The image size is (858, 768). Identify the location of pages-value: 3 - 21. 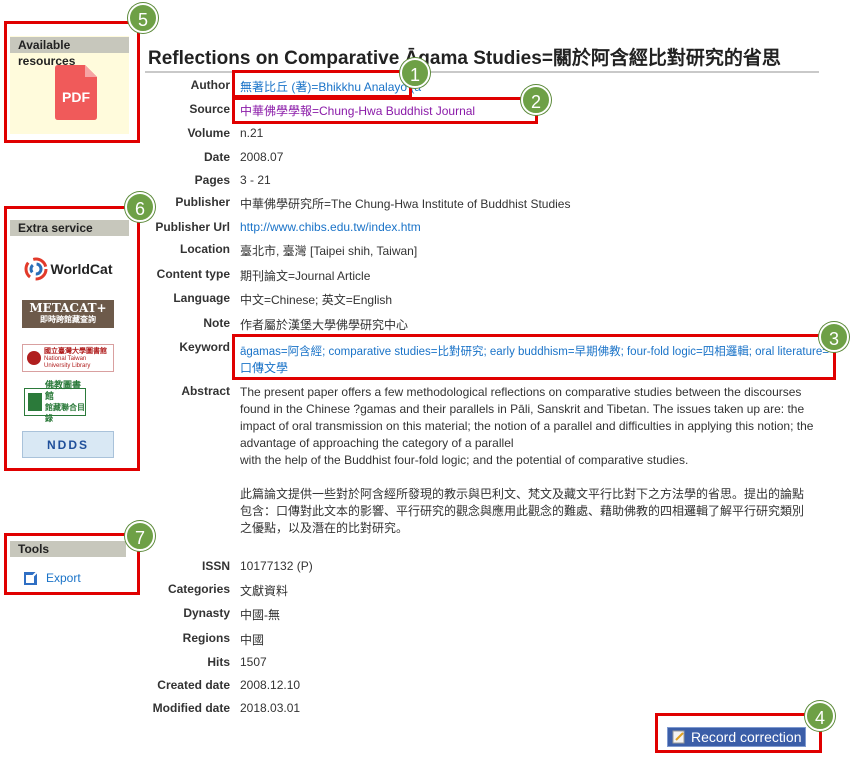
(255, 180).